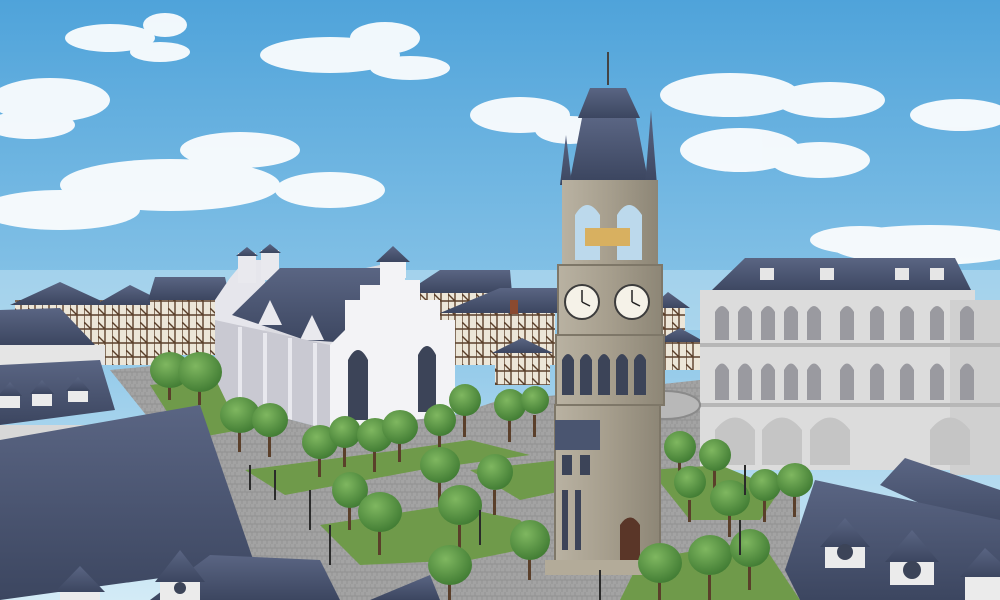  Describe the element at coordinates (607, 237) in the screenshot. I see `bell` at that location.